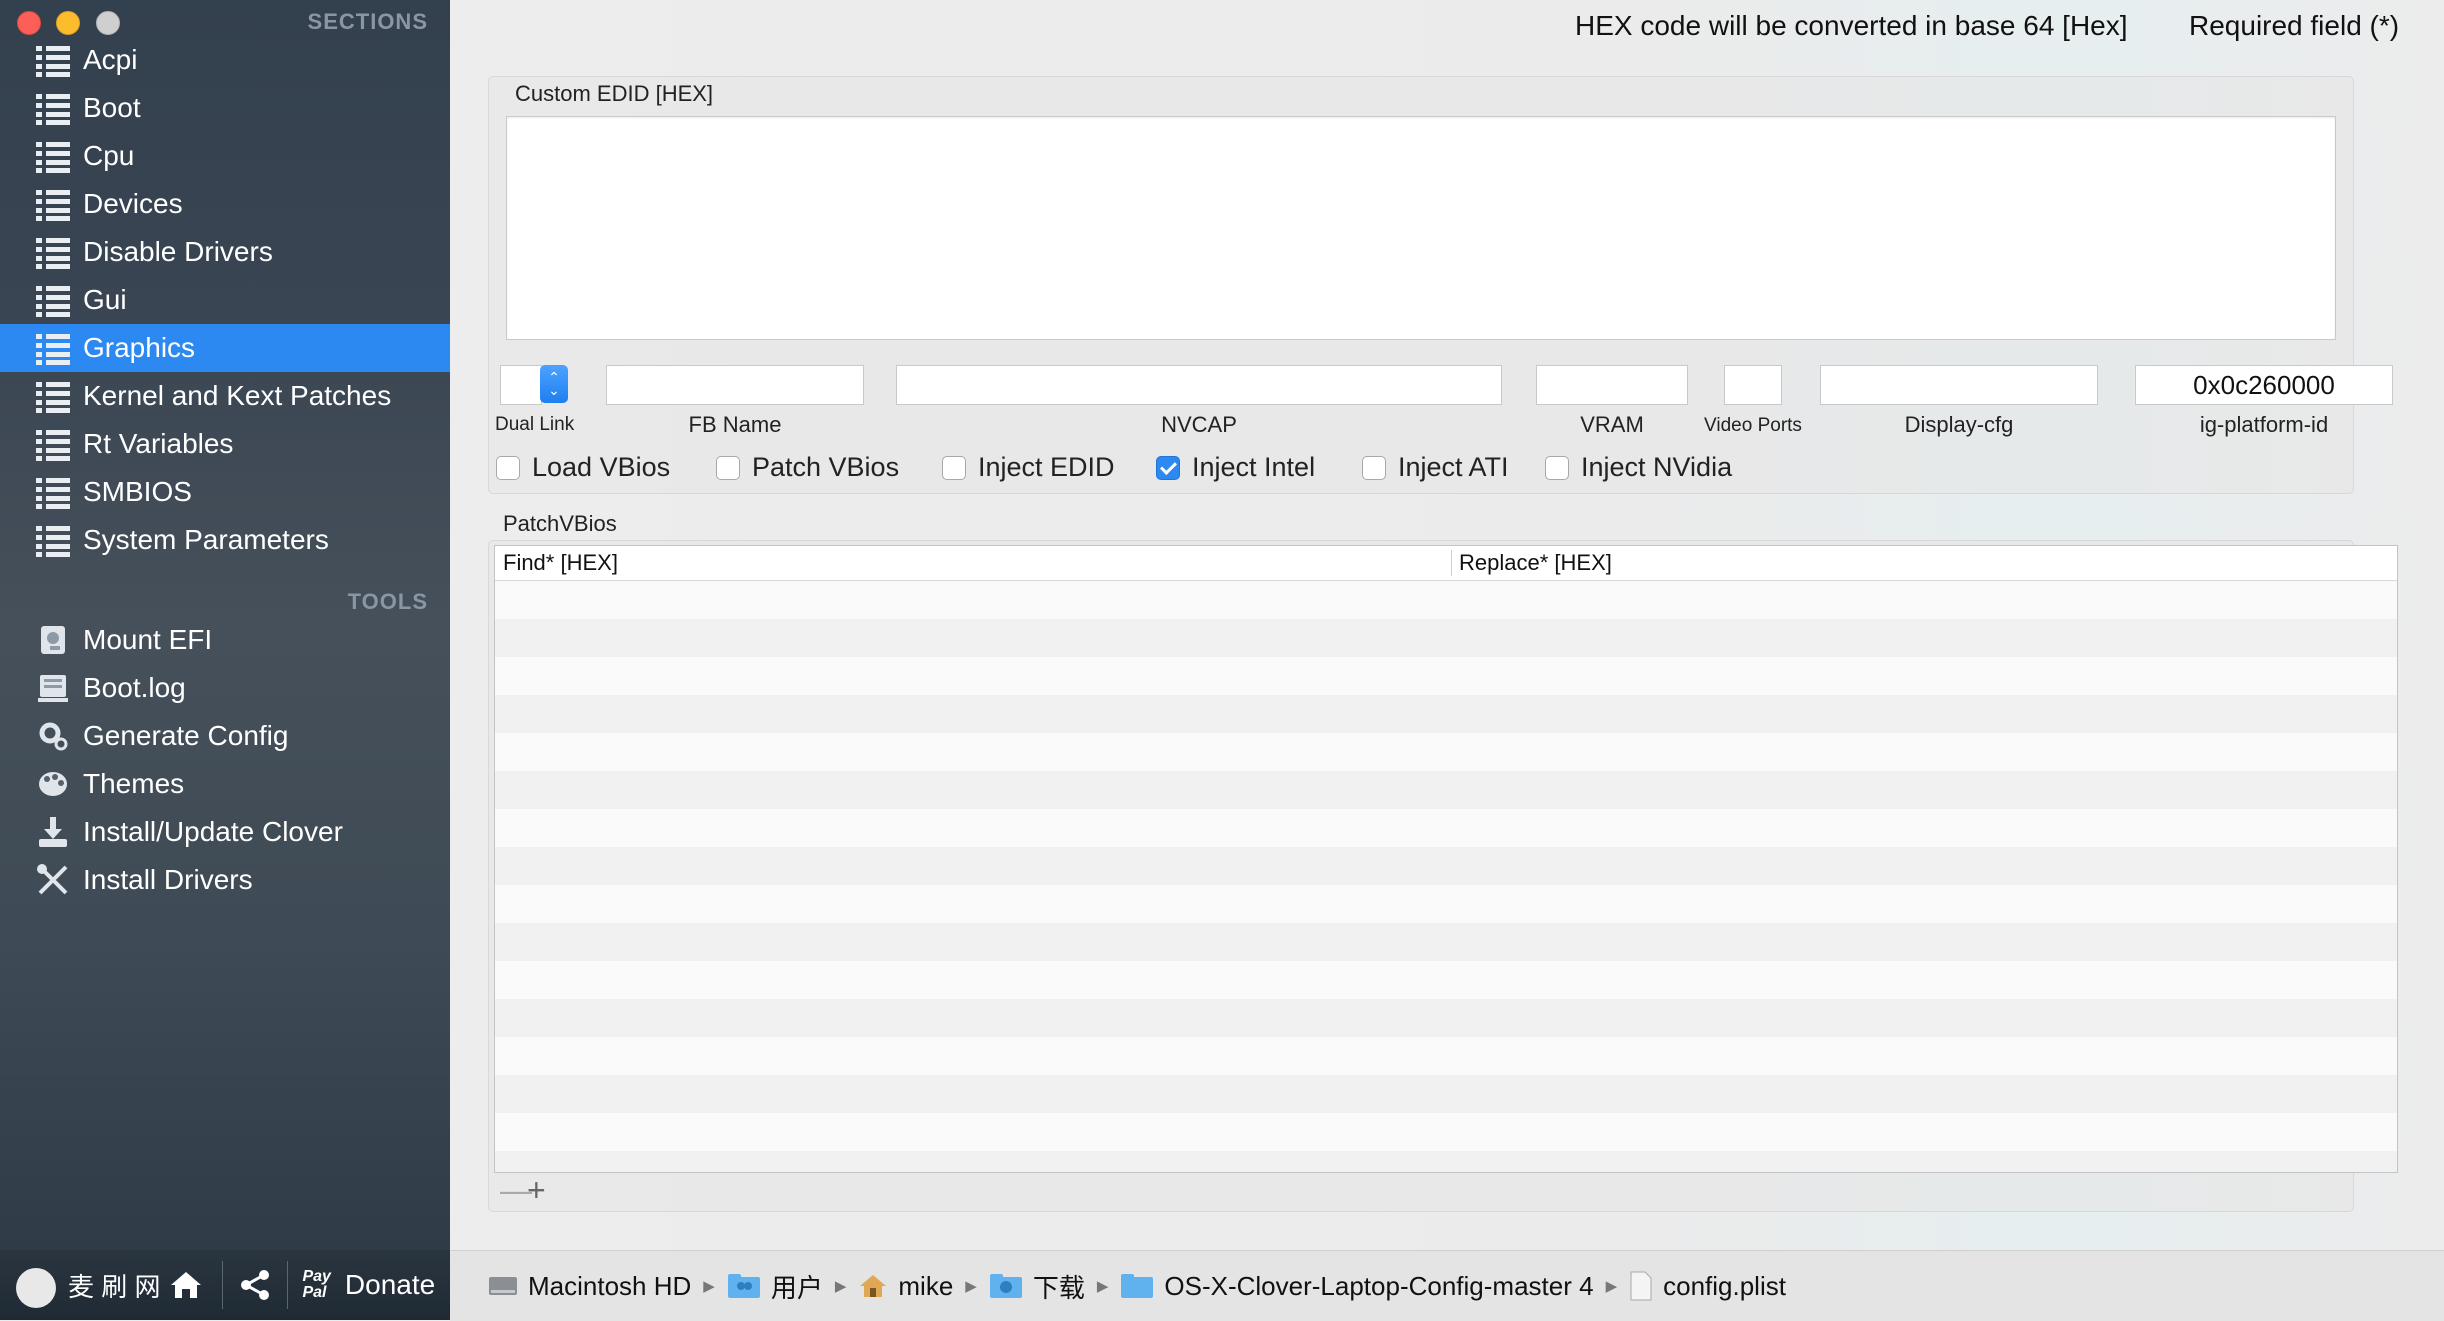 This screenshot has height=1321, width=2444. I want to click on dual-link-stepper: ⌃ ⌄, so click(554, 384).